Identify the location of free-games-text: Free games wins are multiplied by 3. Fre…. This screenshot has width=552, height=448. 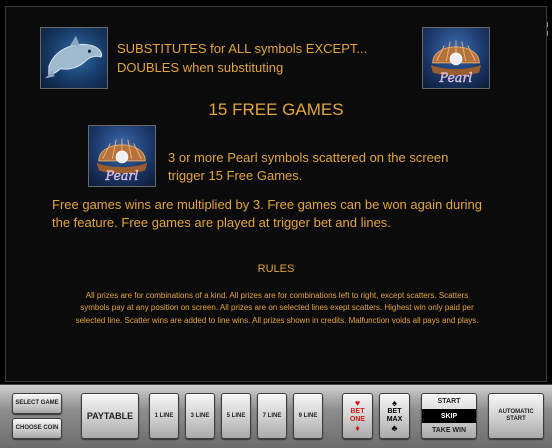
(267, 204).